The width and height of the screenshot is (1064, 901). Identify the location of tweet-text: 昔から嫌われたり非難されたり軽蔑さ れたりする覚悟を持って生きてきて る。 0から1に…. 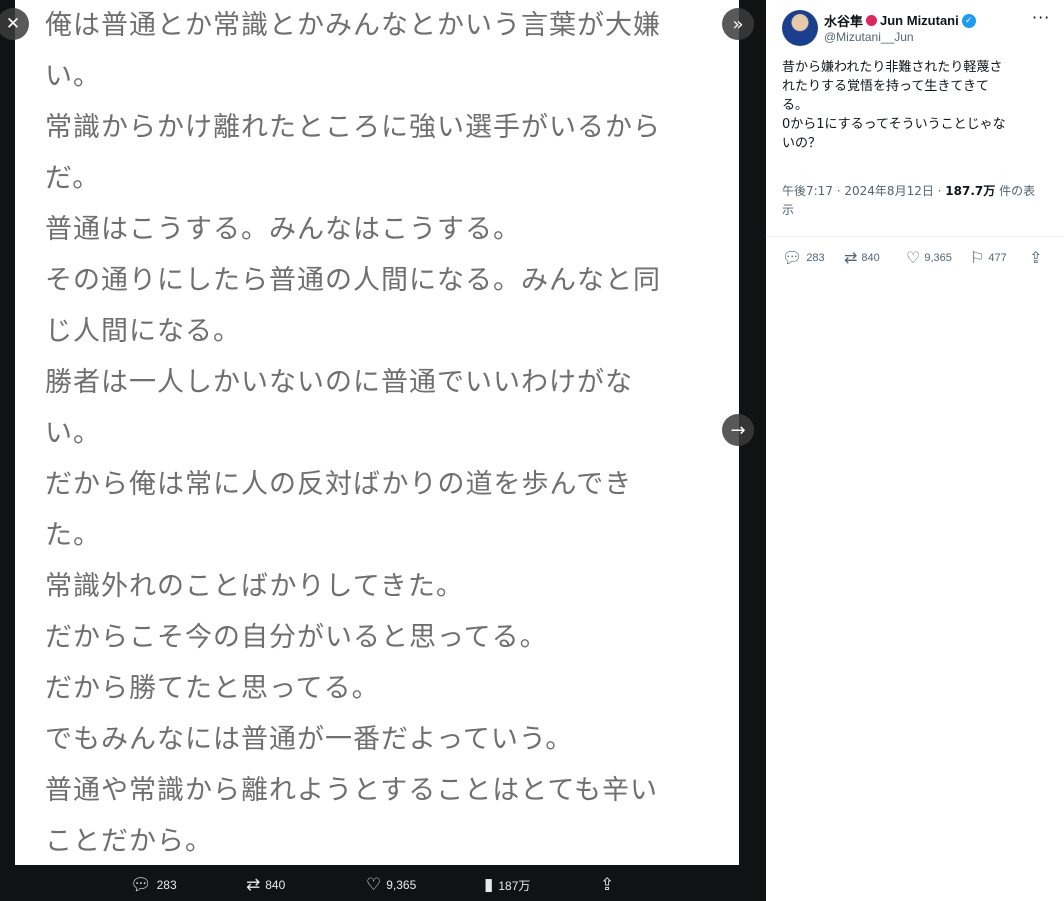
(918, 105).